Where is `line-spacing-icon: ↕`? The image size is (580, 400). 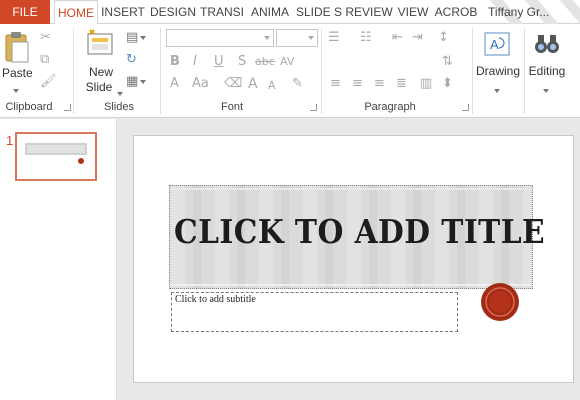
line-spacing-icon: ↕ is located at coordinates (443, 38).